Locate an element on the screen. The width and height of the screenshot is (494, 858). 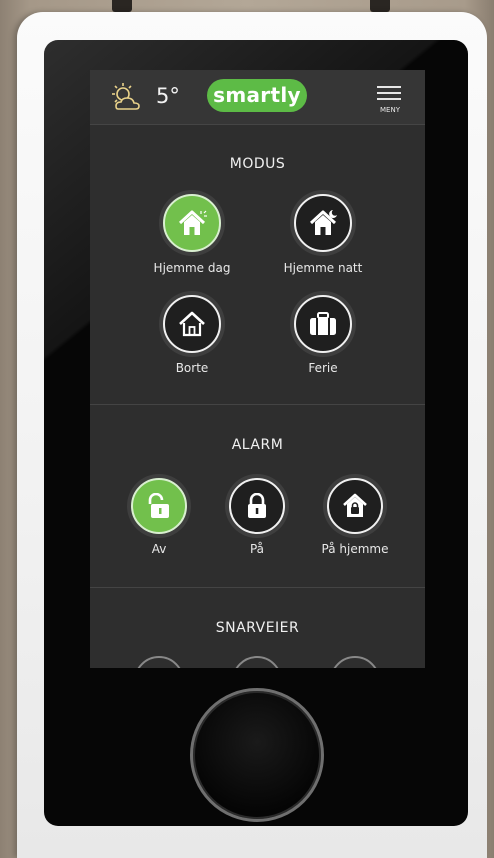
mode-hjemme-dag-button is located at coordinates (192, 223).